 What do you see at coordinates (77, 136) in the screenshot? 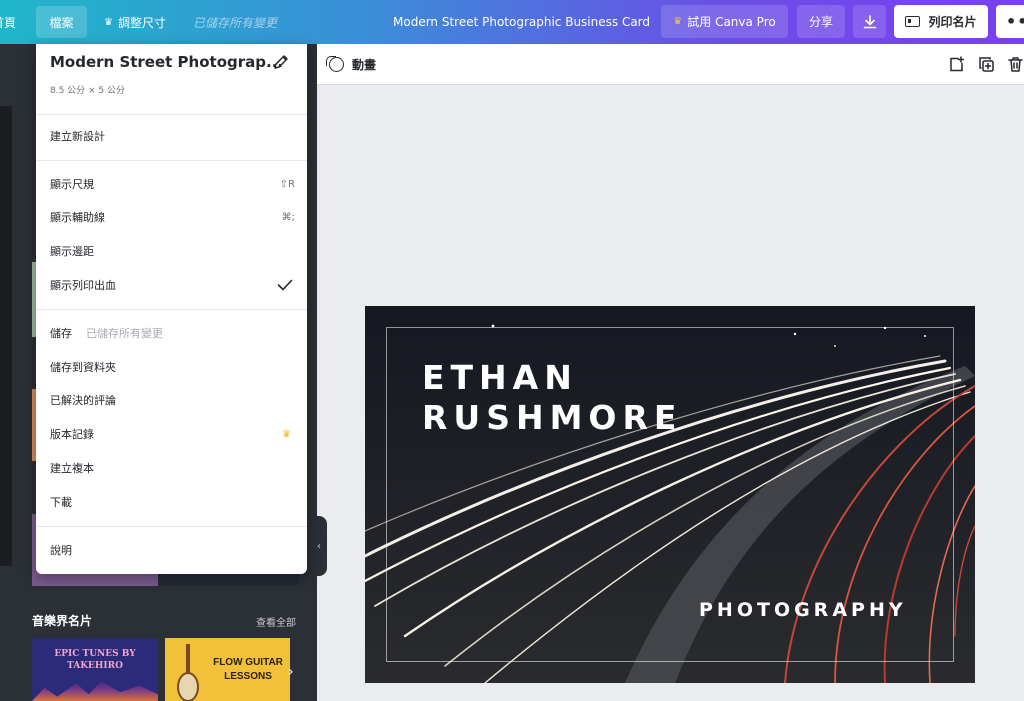
I see `menu-item-label: 建立新設計` at bounding box center [77, 136].